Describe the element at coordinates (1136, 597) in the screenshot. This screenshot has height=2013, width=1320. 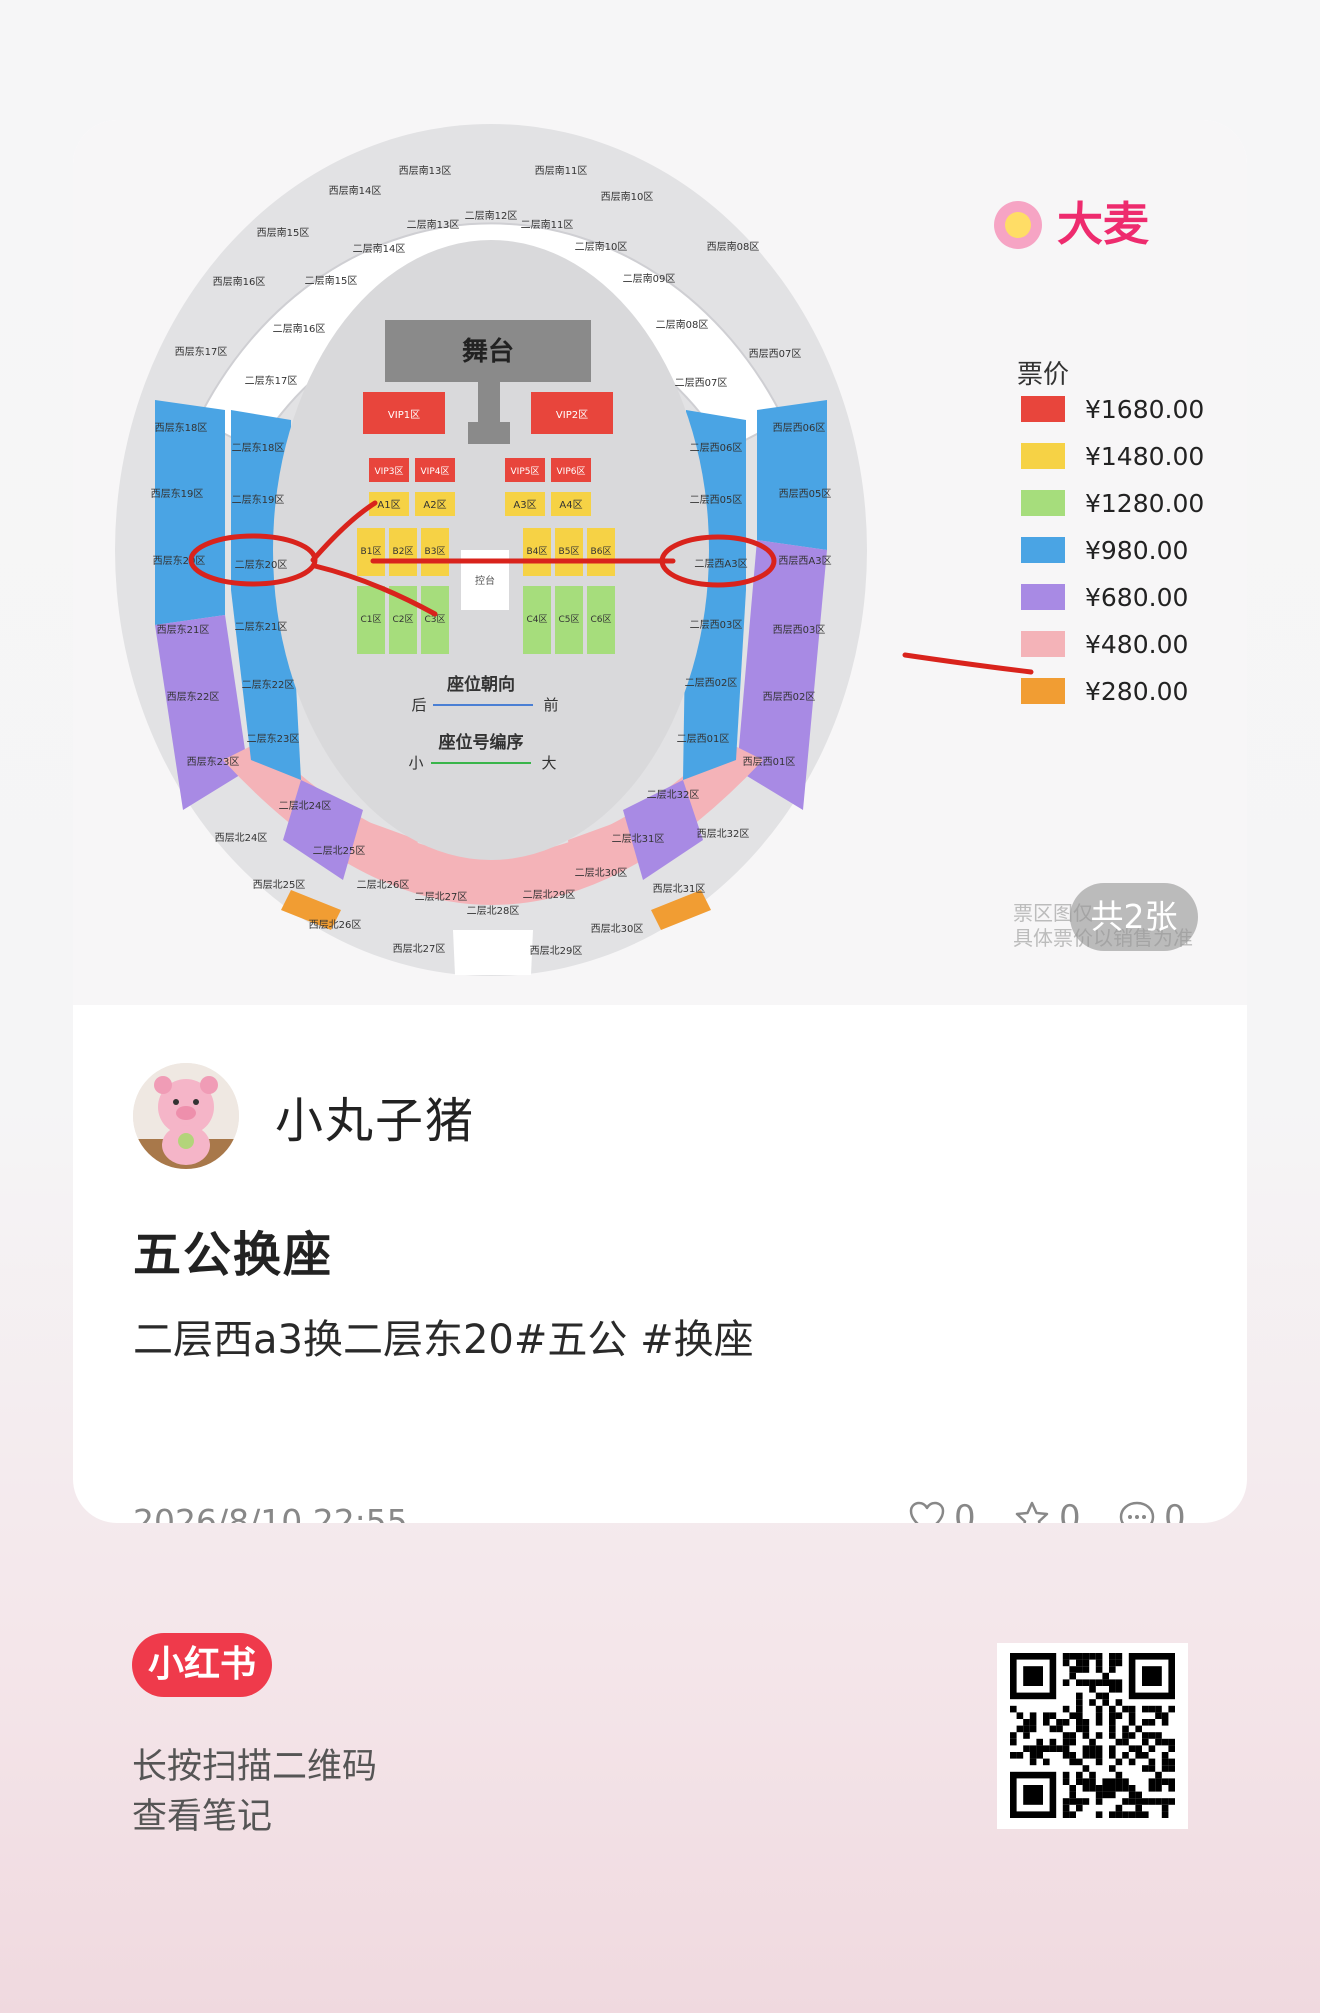
I see `legend-price: ¥680.00` at that location.